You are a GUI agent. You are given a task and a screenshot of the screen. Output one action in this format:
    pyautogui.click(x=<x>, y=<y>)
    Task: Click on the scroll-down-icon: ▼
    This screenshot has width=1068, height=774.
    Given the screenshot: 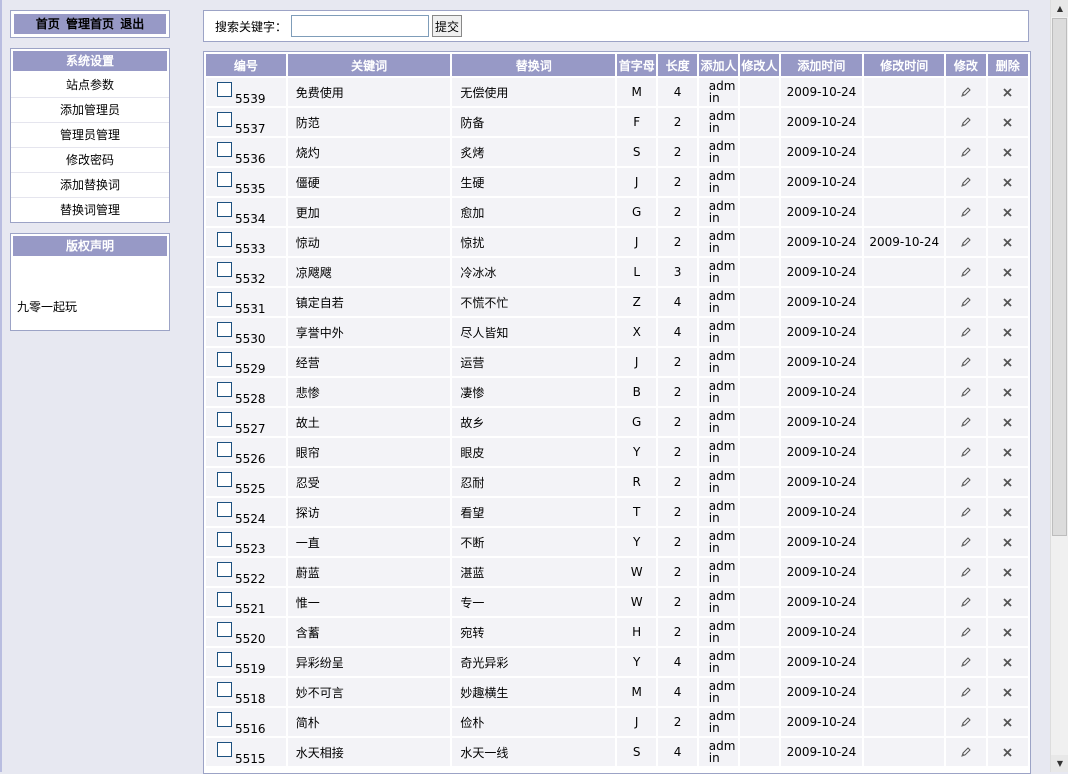 What is the action you would take?
    pyautogui.click(x=1059, y=763)
    